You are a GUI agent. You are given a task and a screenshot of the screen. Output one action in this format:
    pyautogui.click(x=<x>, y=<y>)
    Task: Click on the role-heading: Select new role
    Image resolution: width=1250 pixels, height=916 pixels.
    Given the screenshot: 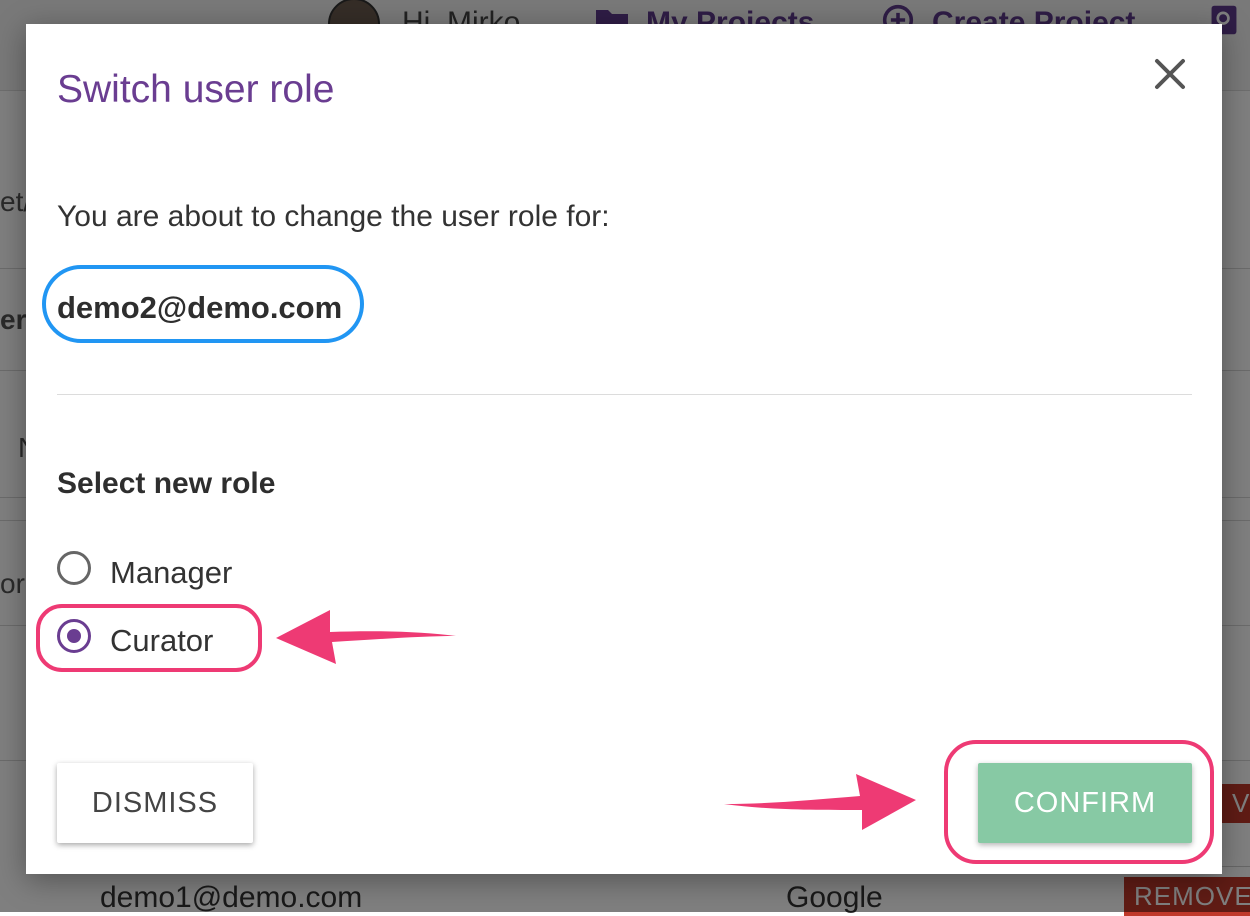 What is the action you would take?
    pyautogui.click(x=166, y=483)
    